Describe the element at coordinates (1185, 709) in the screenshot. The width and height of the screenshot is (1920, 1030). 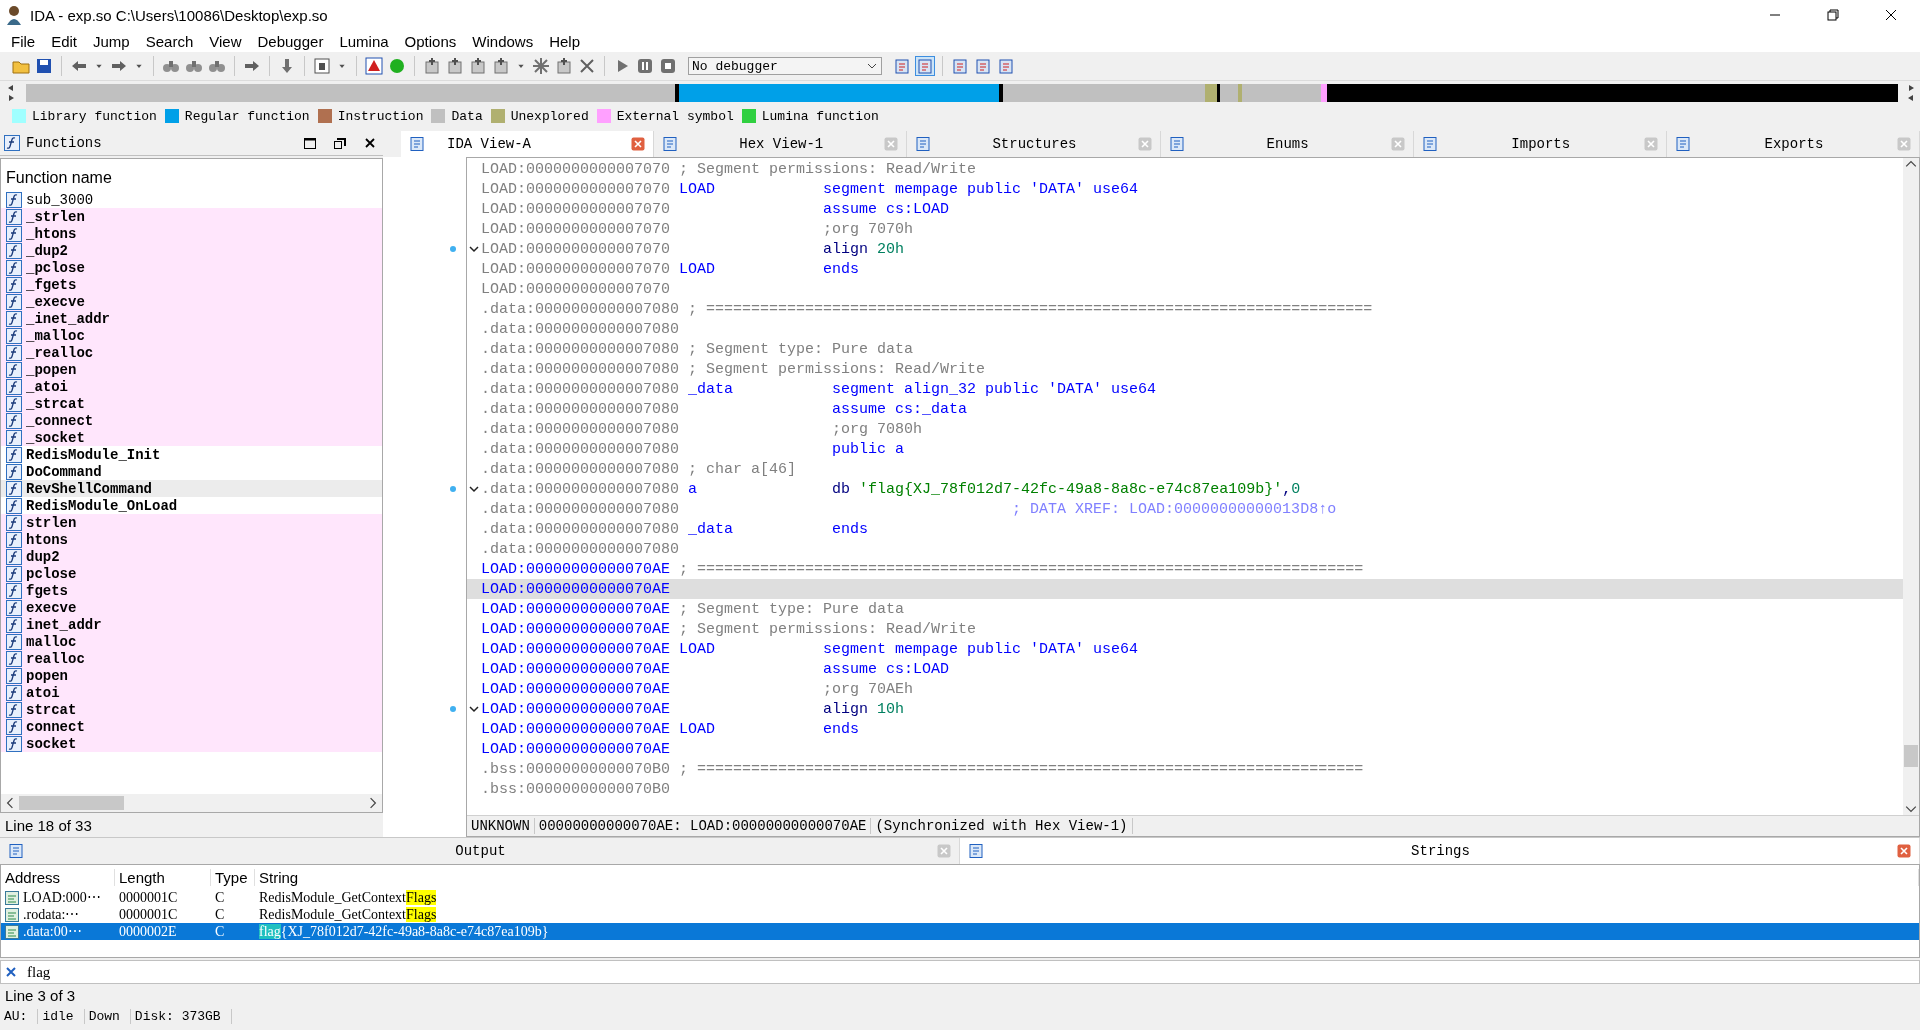
I see `code-line: LOAD:00000000000070AE align 10h` at that location.